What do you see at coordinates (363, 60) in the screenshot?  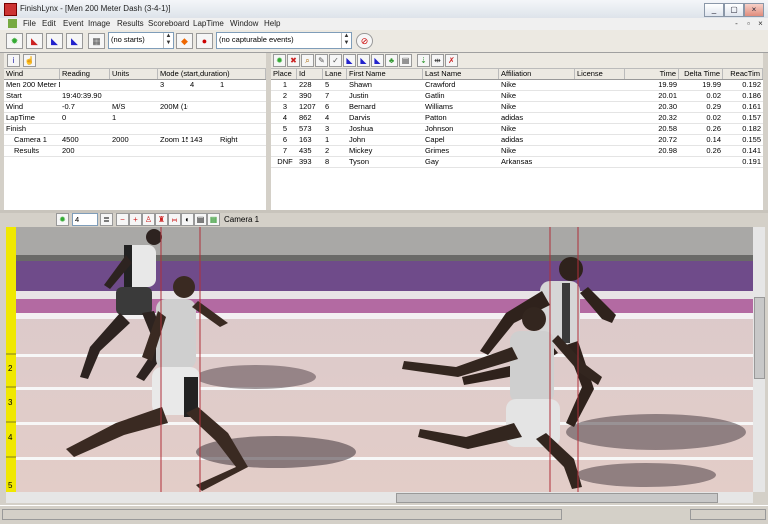 I see `shoe-2-icon: ◣` at bounding box center [363, 60].